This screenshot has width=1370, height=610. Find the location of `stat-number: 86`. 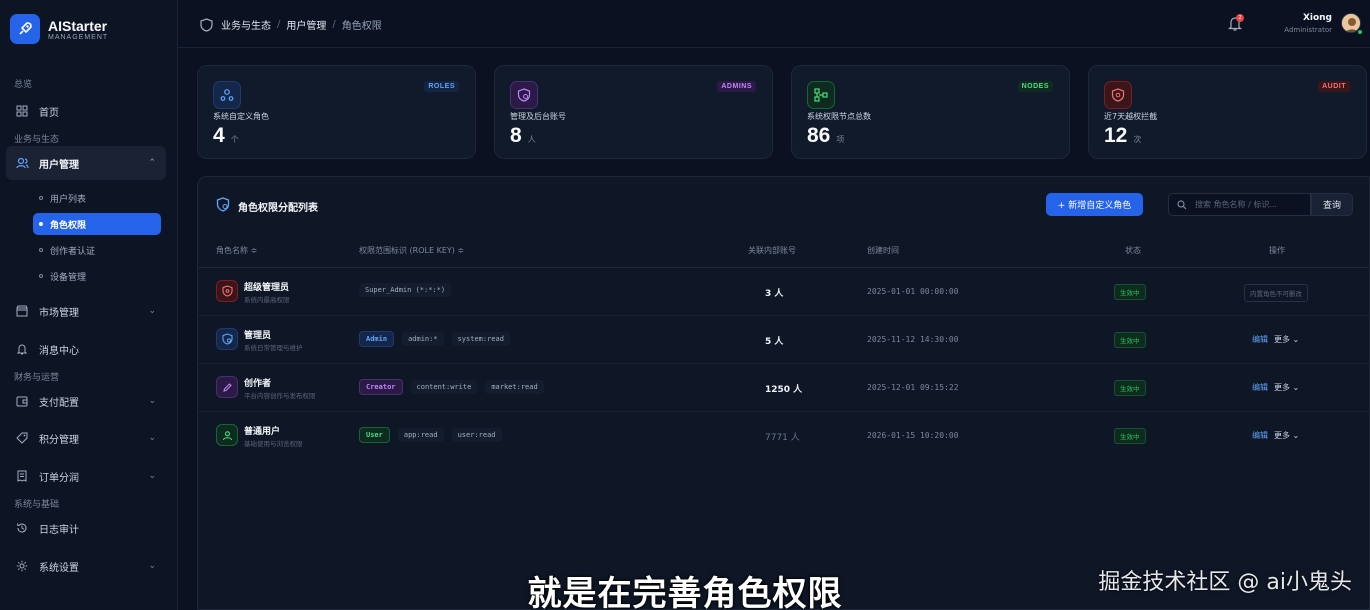

stat-number: 86 is located at coordinates (819, 135).